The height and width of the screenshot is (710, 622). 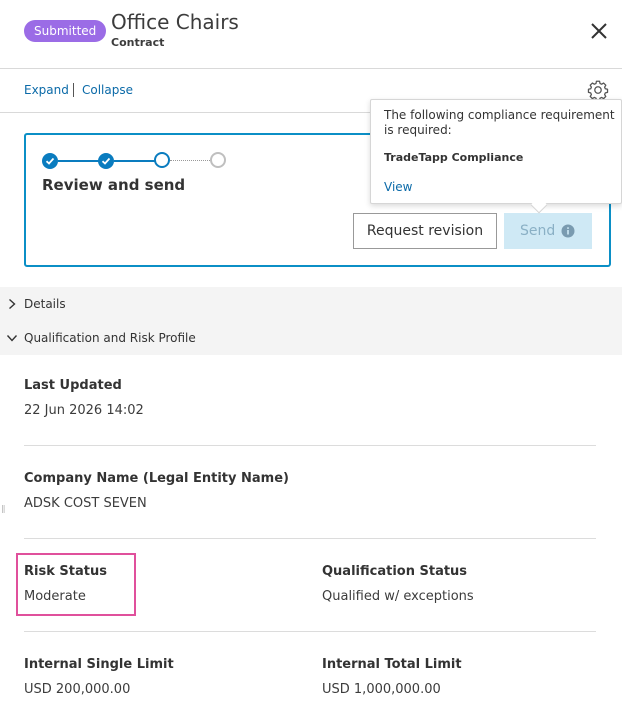 What do you see at coordinates (568, 231) in the screenshot?
I see `info-icon` at bounding box center [568, 231].